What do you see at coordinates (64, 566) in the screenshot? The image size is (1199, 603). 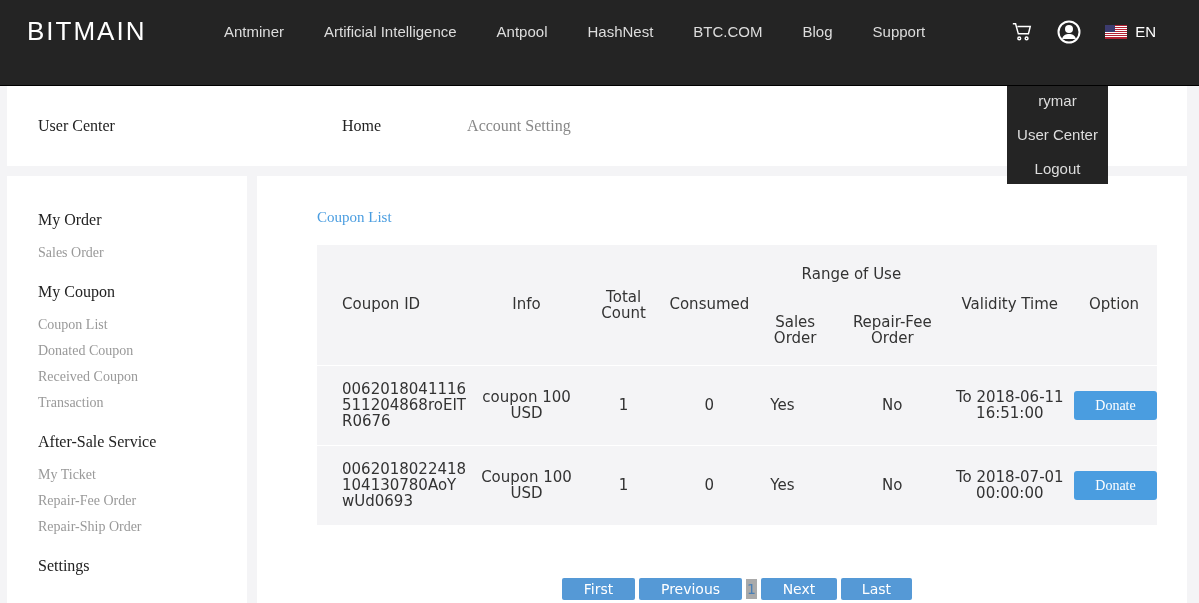 I see `sidebar-heading: Settings` at bounding box center [64, 566].